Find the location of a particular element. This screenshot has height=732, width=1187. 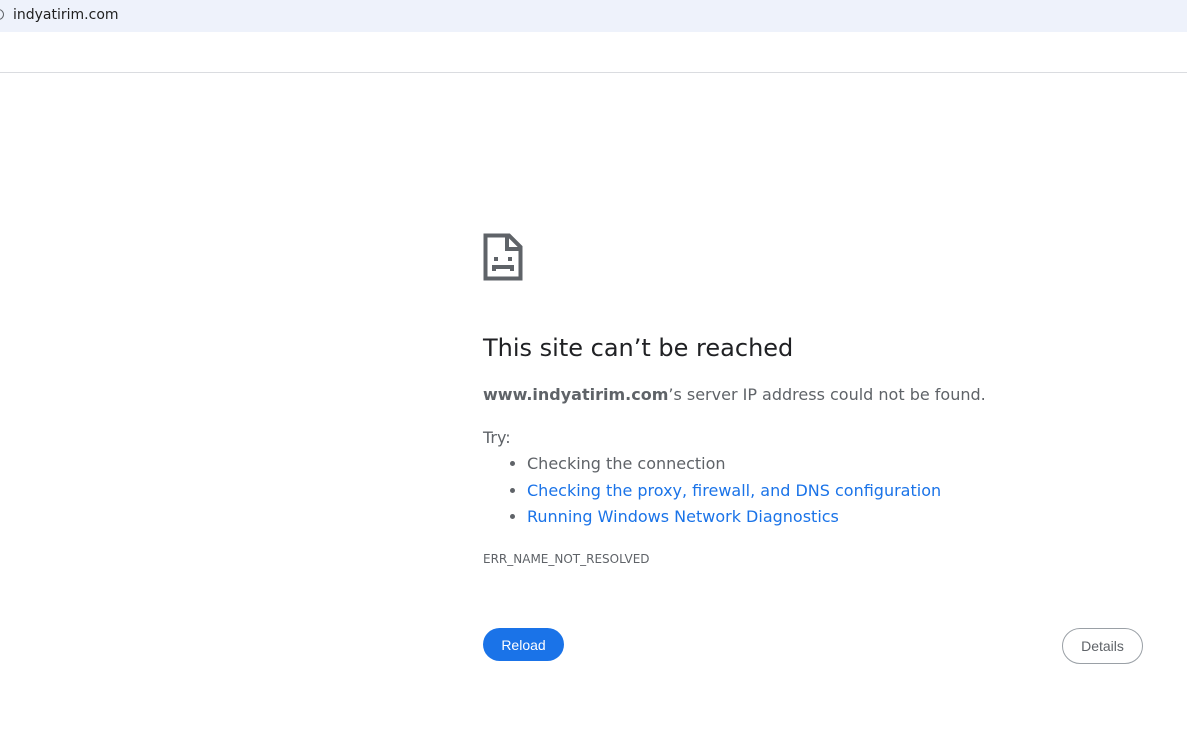

details-button: Details is located at coordinates (1102, 646).